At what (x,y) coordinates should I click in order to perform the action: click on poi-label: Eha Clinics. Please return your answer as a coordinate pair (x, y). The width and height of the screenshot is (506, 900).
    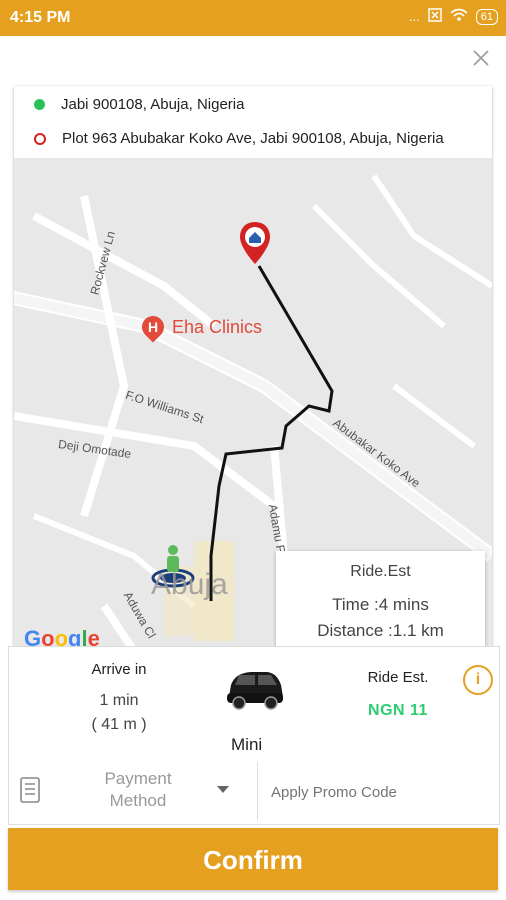
    Looking at the image, I should click on (217, 326).